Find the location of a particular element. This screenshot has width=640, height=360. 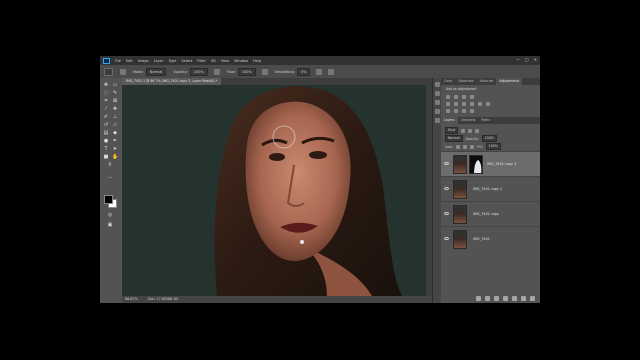

tab-swatches: Swatches is located at coordinates (465, 81).